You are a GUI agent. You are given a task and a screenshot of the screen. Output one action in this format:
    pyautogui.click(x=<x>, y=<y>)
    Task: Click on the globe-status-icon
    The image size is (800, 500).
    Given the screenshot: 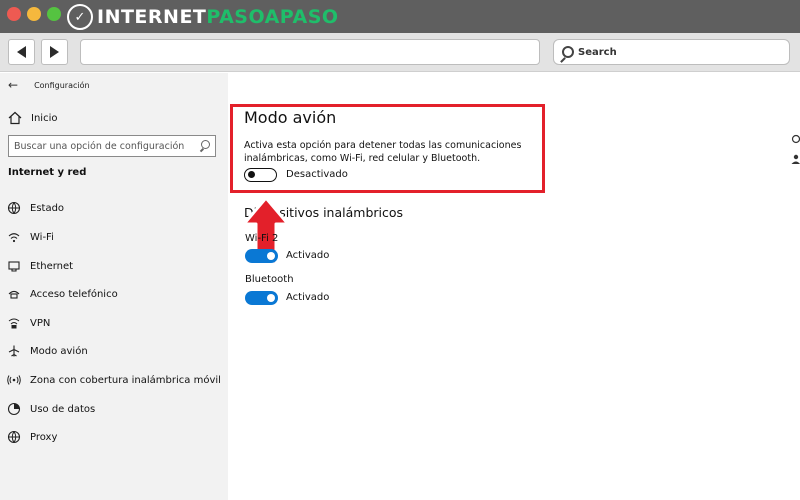 What is the action you would take?
    pyautogui.click(x=14, y=208)
    